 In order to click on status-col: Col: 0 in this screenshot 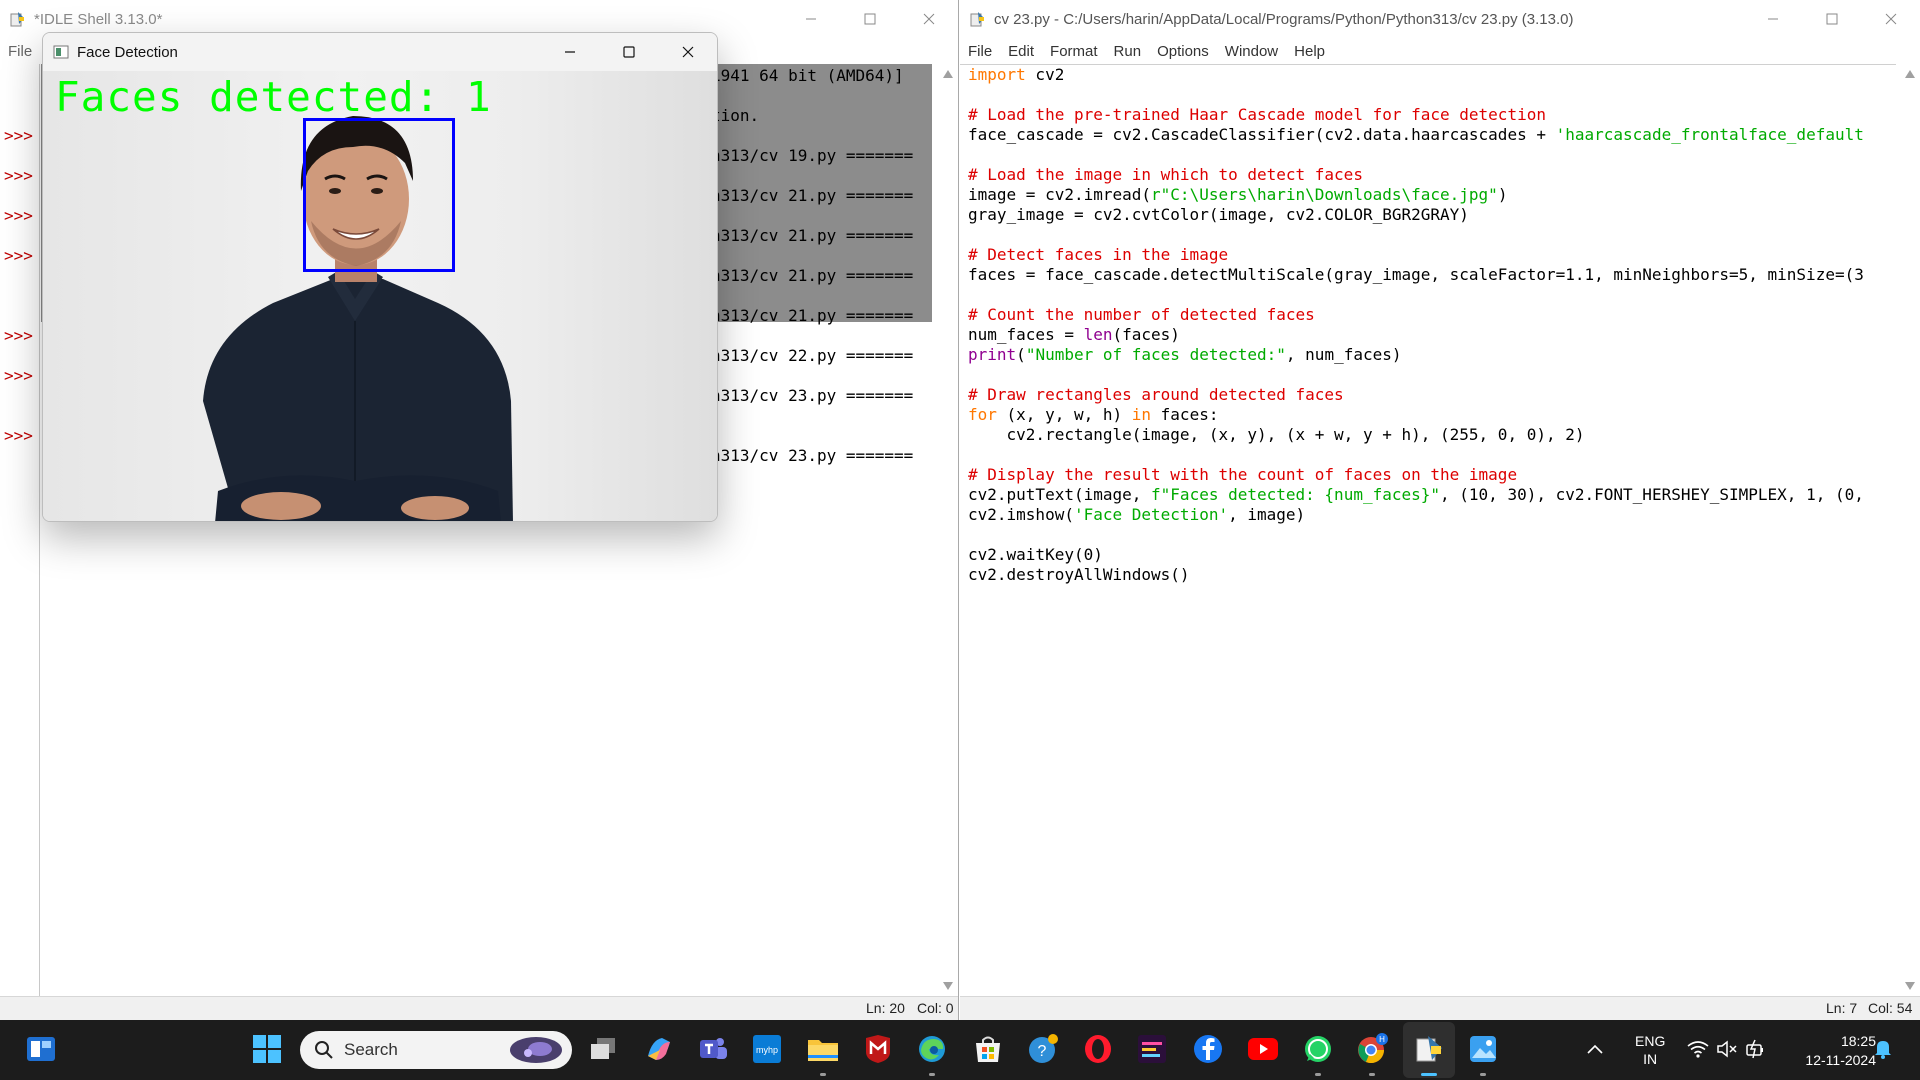, I will do `click(935, 1008)`.